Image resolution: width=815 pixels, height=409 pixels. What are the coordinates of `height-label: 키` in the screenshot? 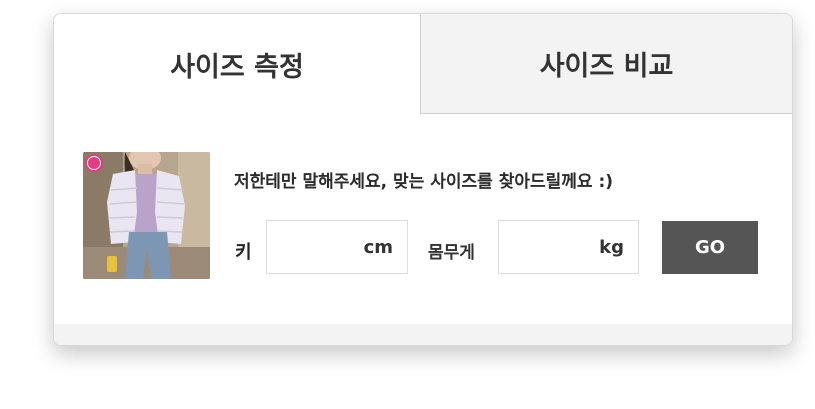 It's located at (243, 252).